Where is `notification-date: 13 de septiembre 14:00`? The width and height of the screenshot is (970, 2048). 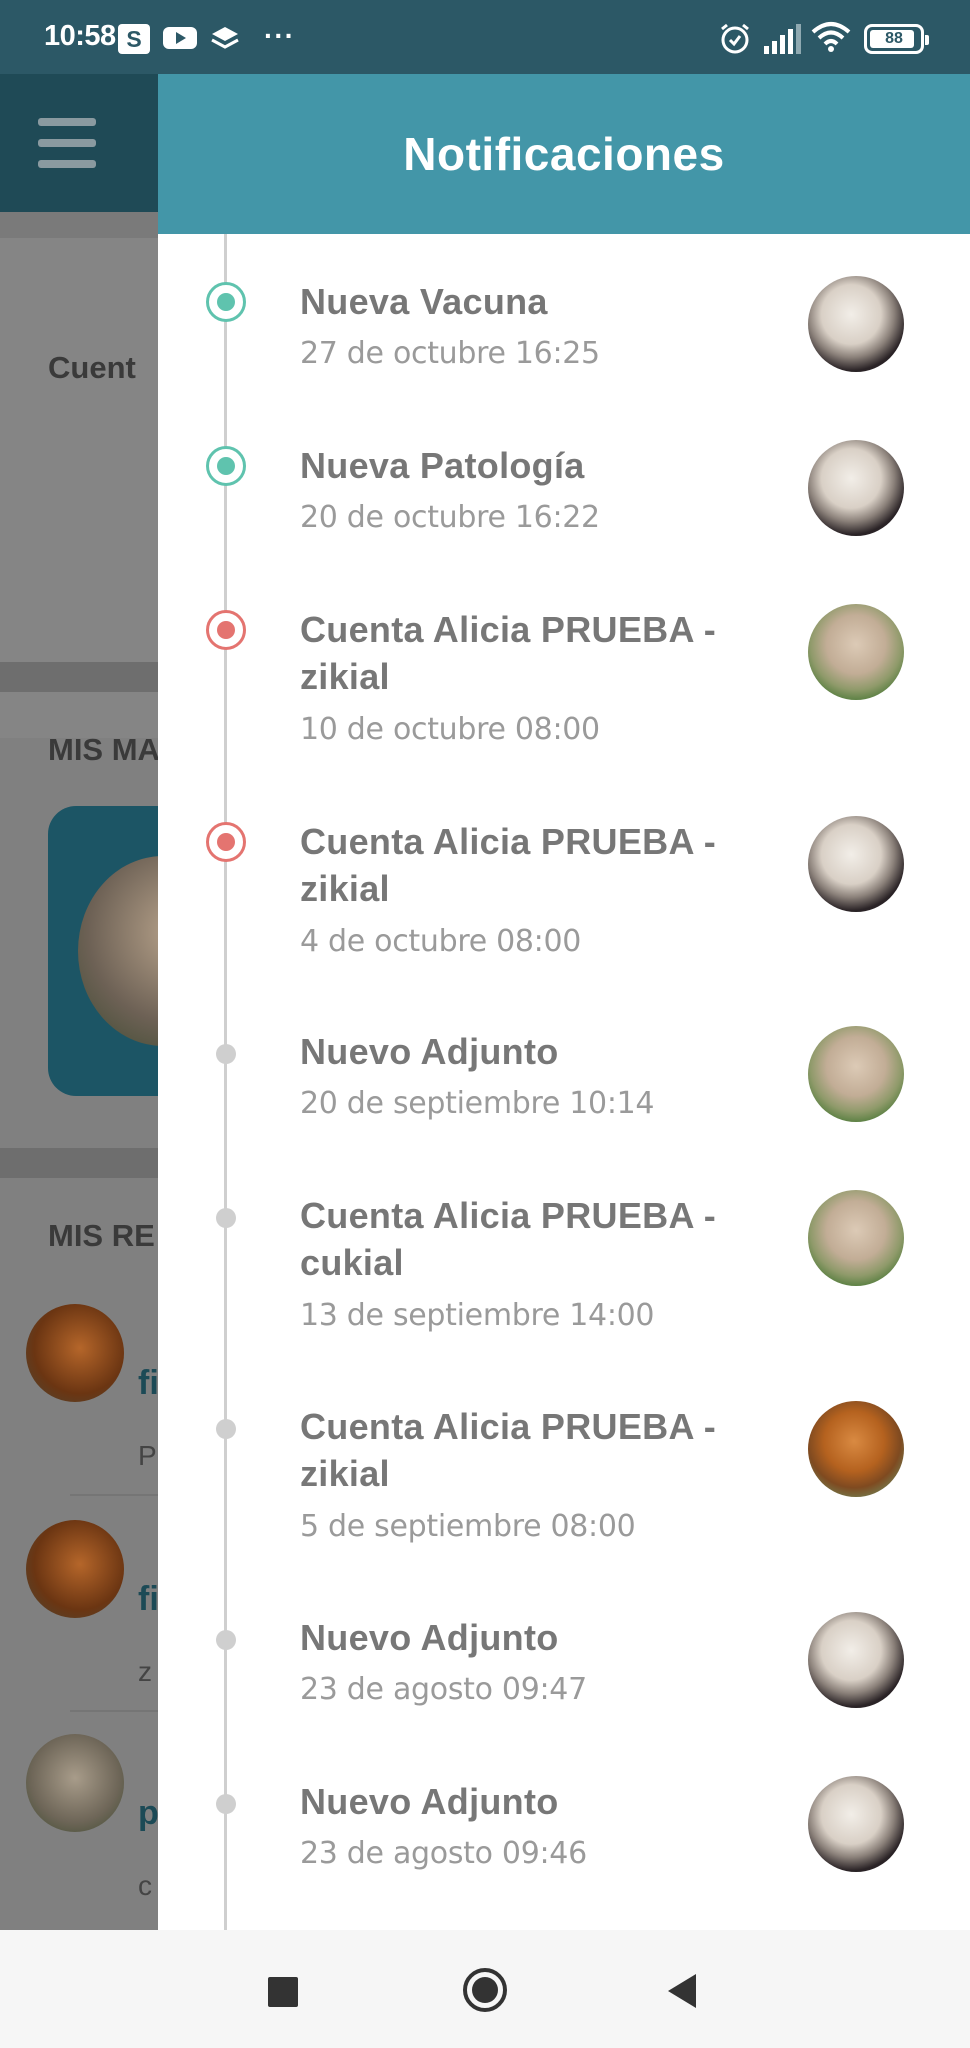 notification-date: 13 de septiembre 14:00 is located at coordinates (477, 1315).